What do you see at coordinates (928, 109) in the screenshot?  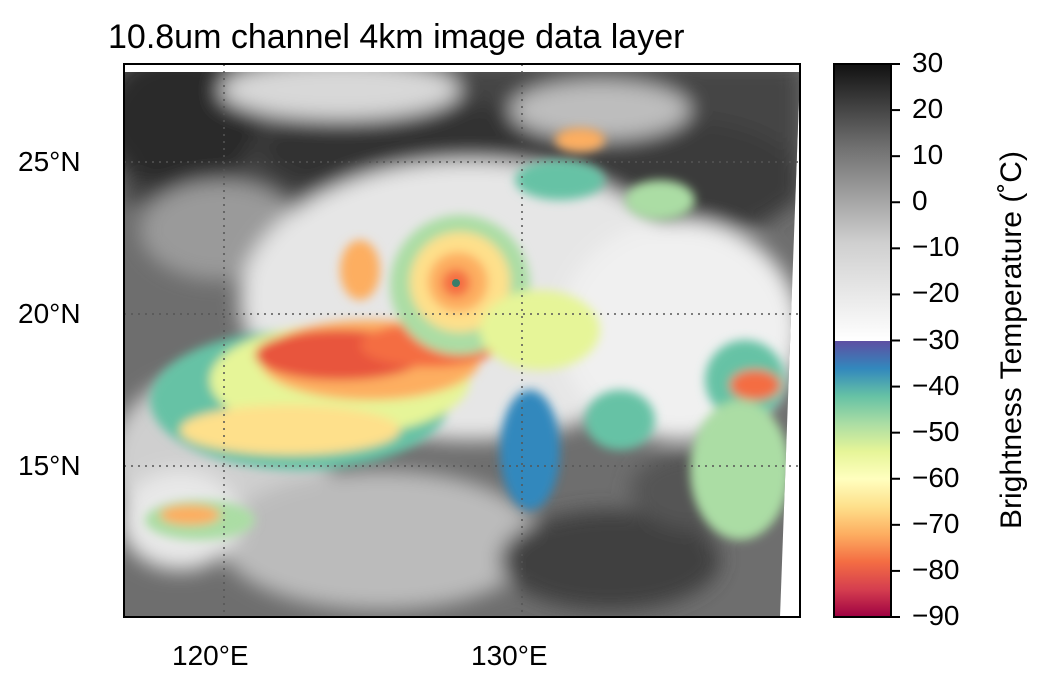 I see `colorbar-tick-label: 20` at bounding box center [928, 109].